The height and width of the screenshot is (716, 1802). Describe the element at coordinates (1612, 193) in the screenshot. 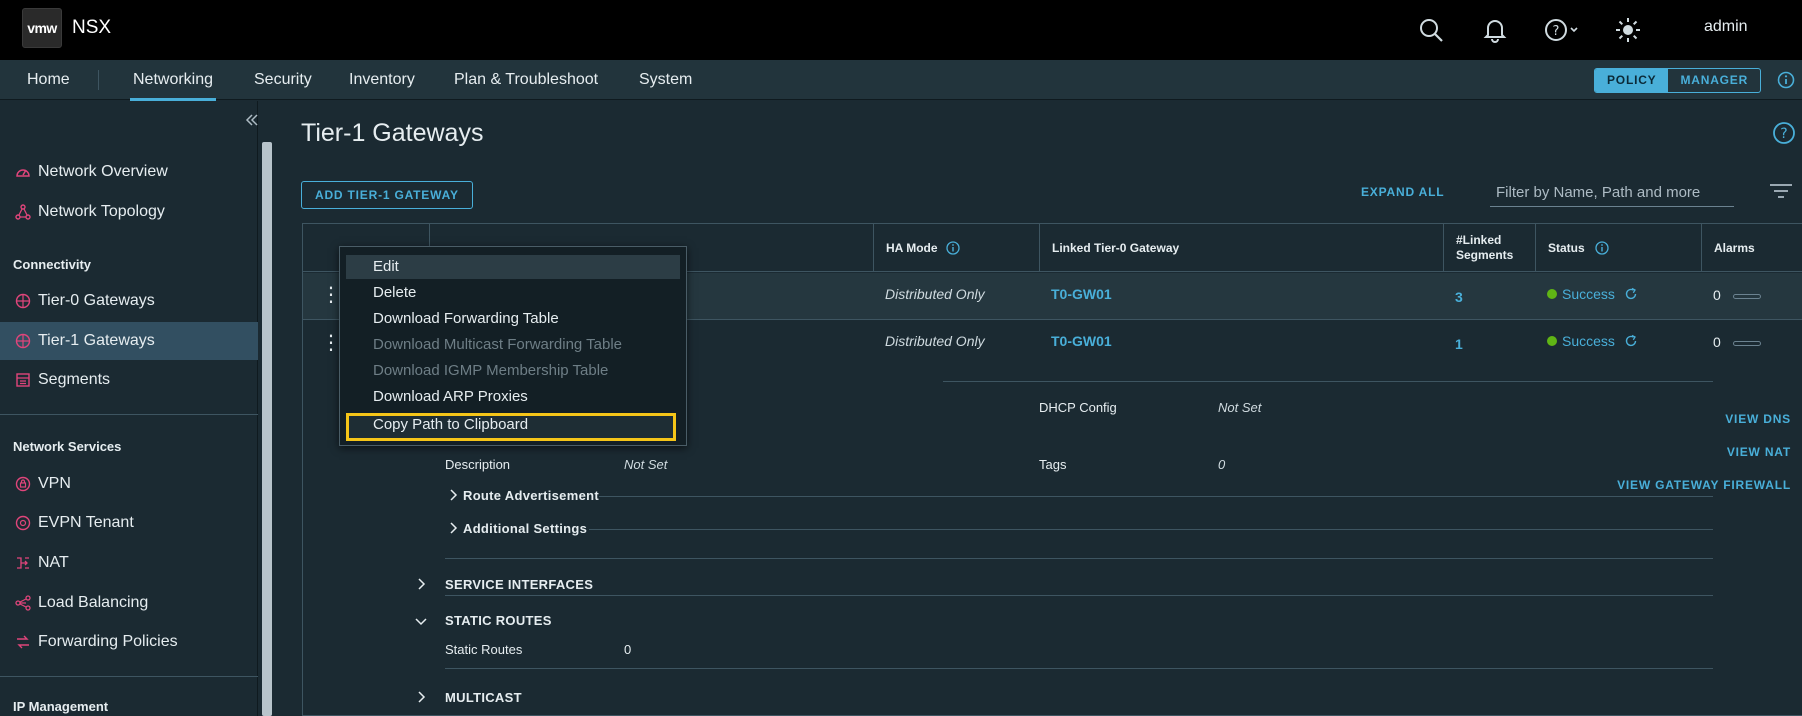

I see `filter-input` at that location.